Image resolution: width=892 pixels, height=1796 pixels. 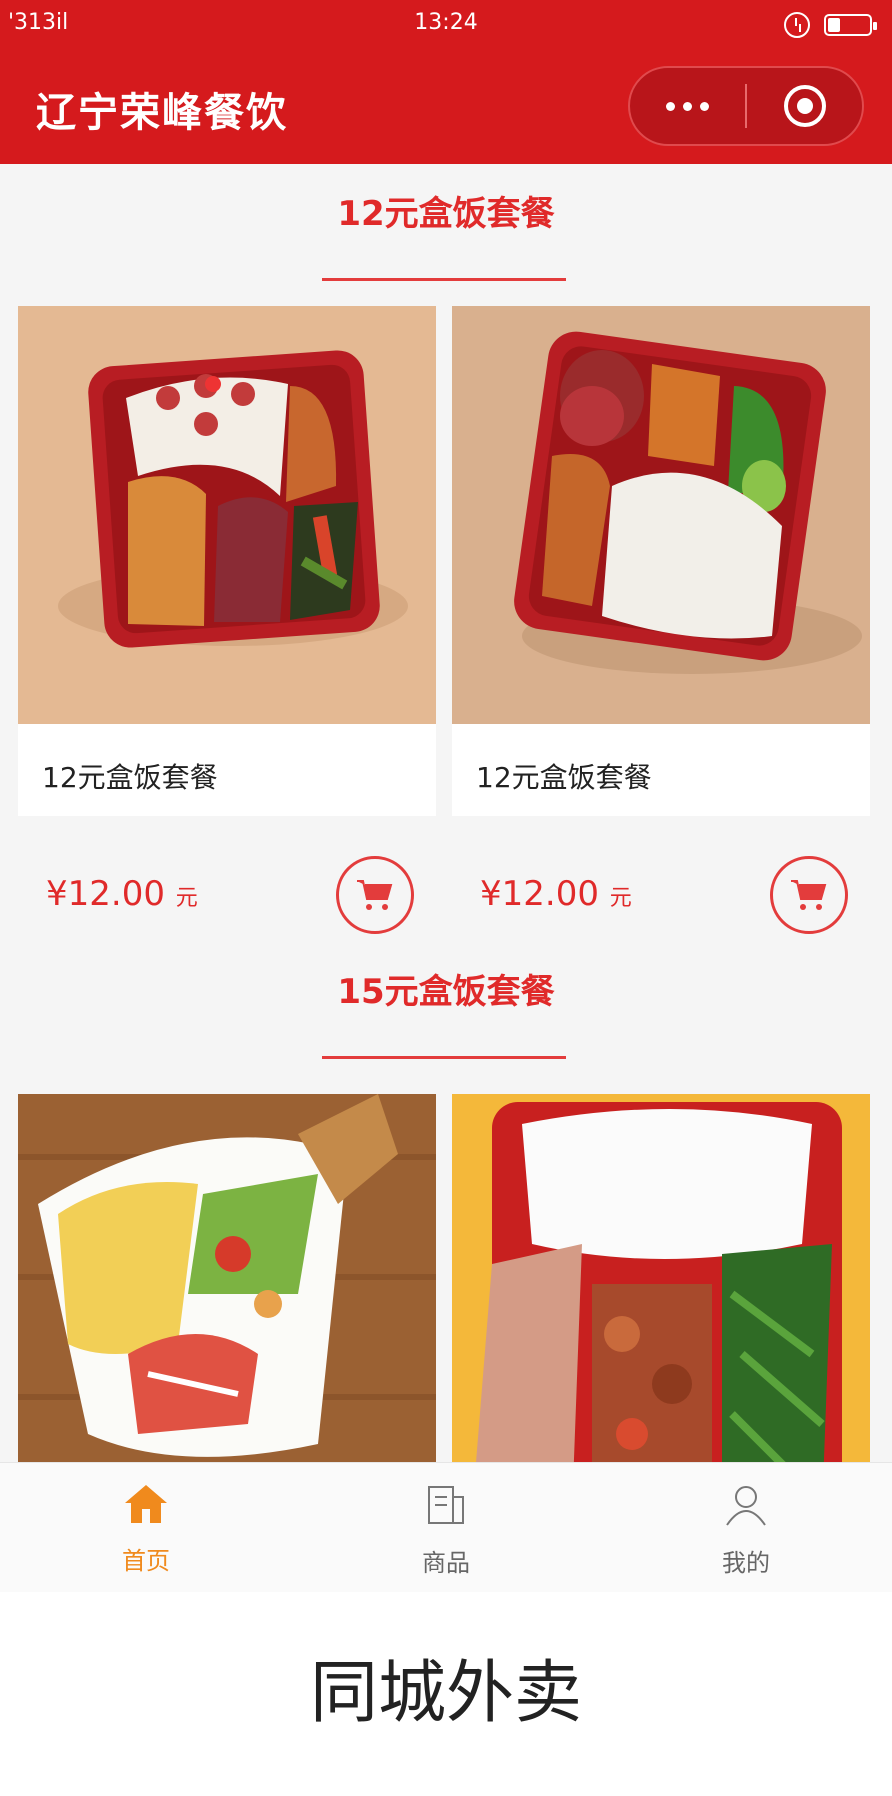 I want to click on tab-label: 我的, so click(x=746, y=1563).